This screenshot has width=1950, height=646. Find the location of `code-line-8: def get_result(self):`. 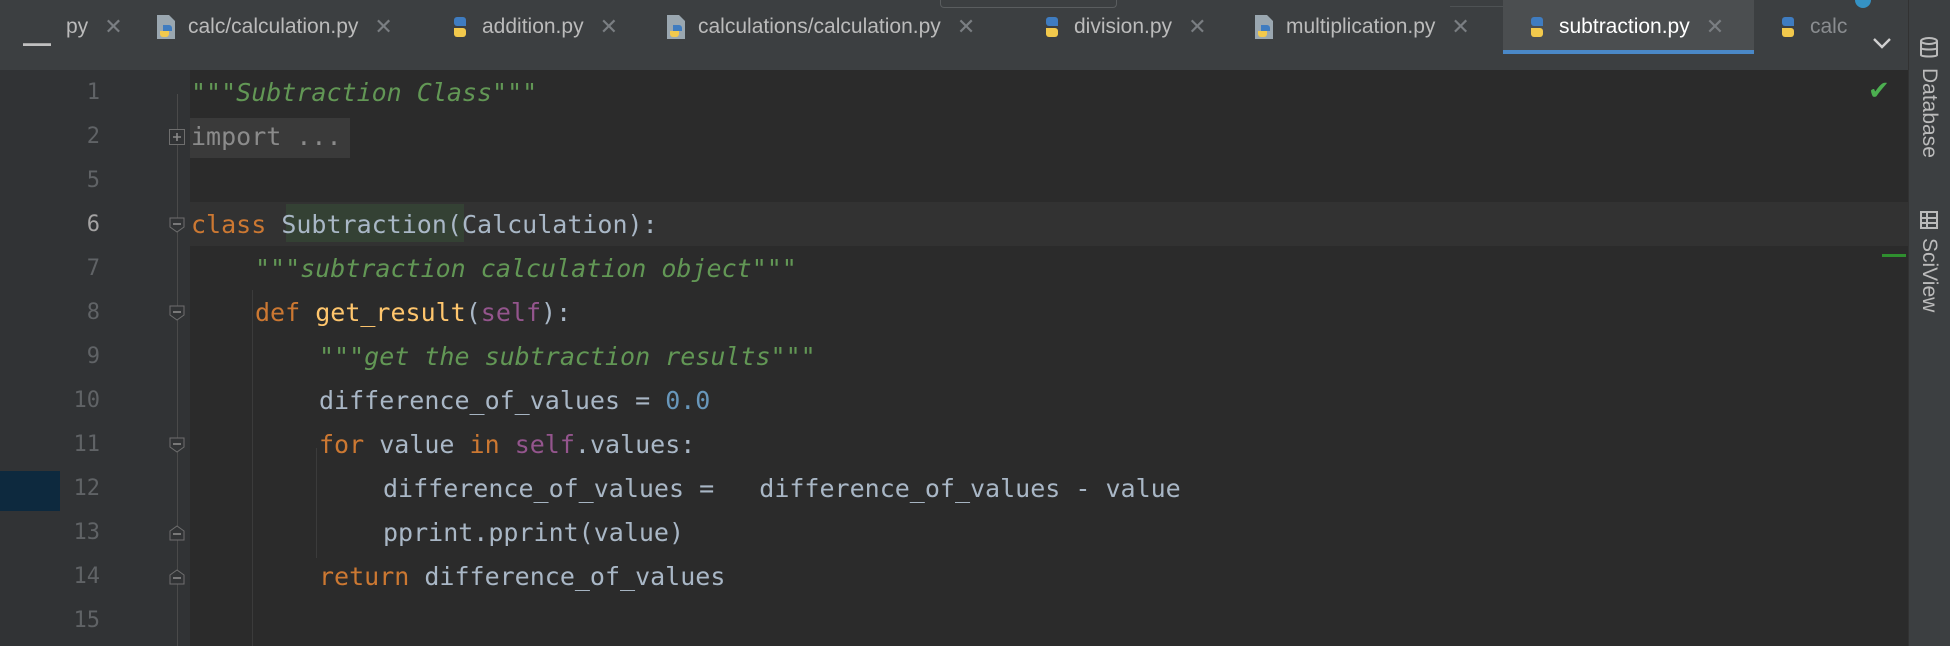

code-line-8: def get_result(self): is located at coordinates (413, 313).